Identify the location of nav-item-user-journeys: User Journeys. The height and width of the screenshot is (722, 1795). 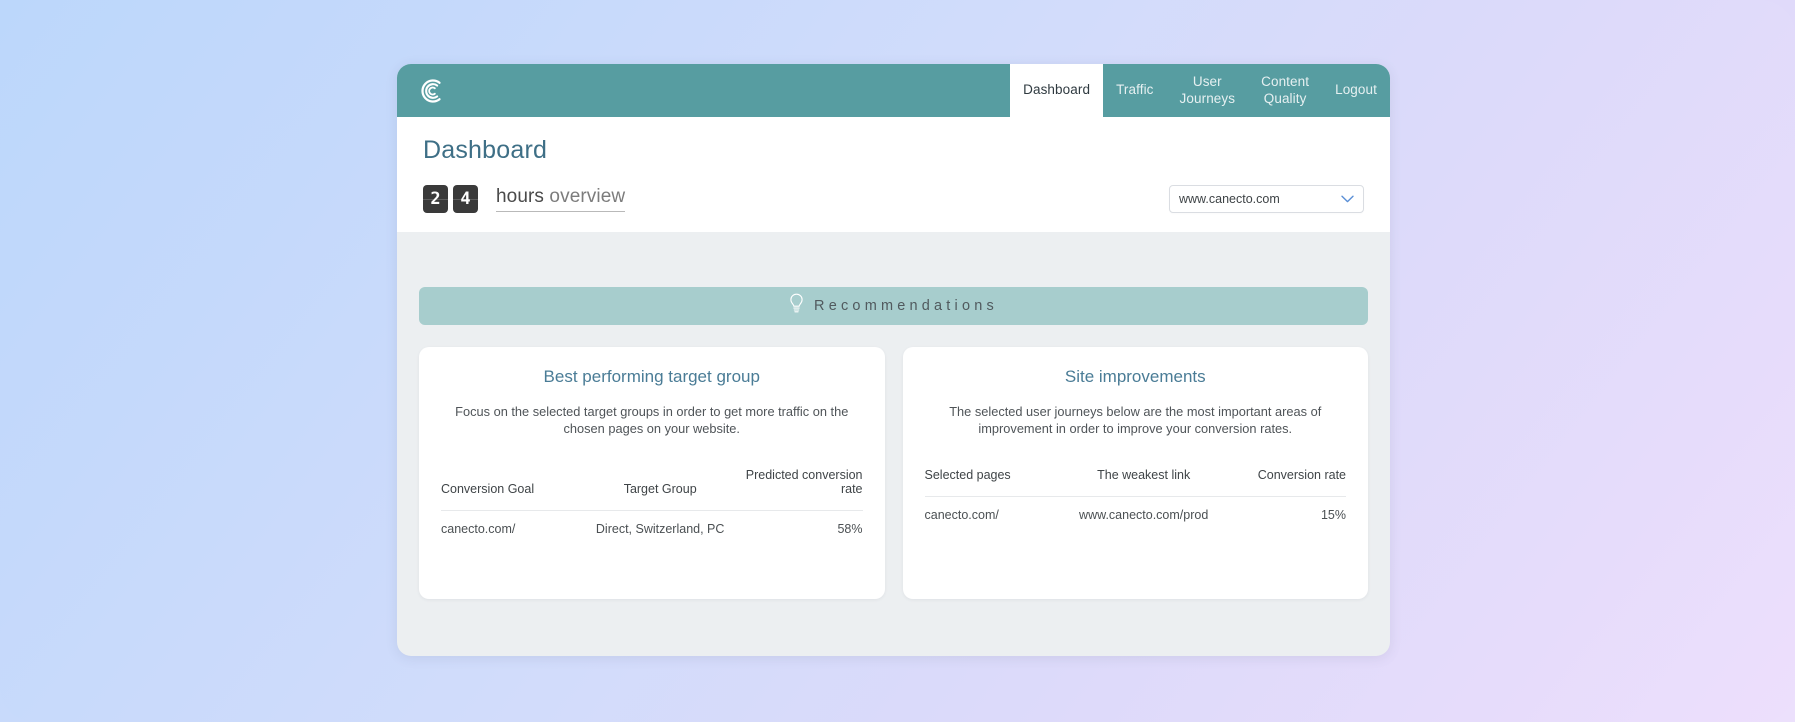
(1208, 90).